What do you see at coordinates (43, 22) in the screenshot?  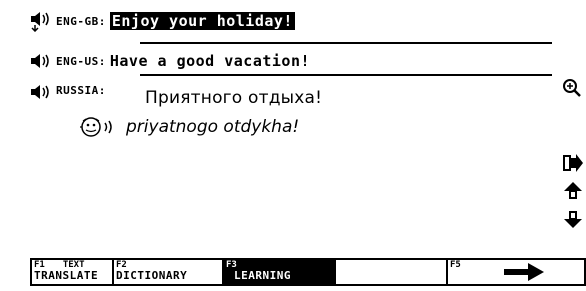 I see `speaker-with-arrows-icon` at bounding box center [43, 22].